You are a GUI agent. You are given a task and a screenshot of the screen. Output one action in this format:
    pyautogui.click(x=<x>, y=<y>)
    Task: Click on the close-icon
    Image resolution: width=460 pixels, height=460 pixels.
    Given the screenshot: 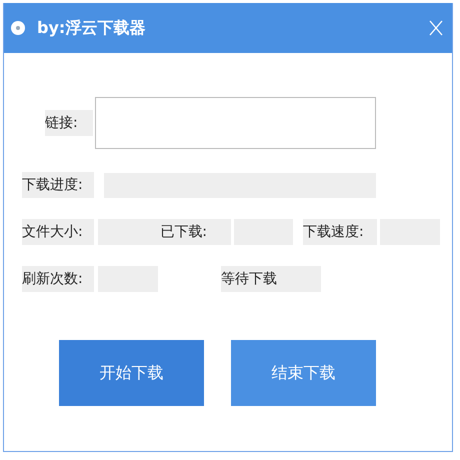 What is the action you would take?
    pyautogui.click(x=436, y=28)
    